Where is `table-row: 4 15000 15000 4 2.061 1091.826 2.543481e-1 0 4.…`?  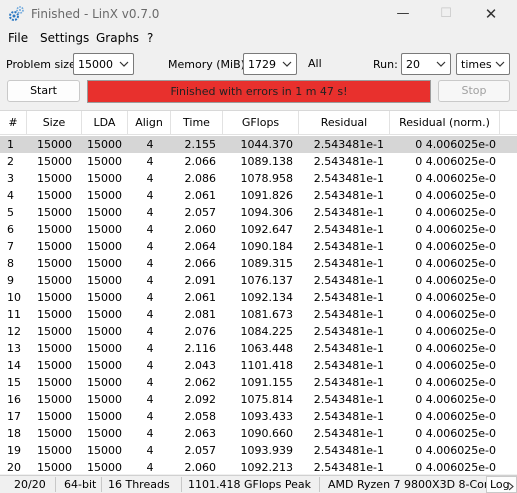
table-row: 4 15000 15000 4 2.061 1091.826 2.543481e-1 0 4.… is located at coordinates (258, 195).